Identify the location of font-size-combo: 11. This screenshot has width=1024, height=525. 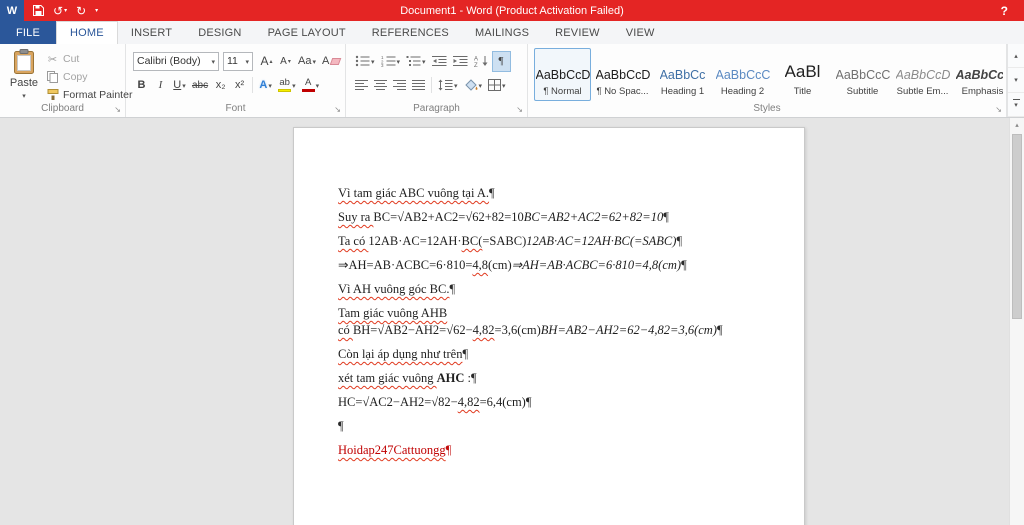
(238, 61).